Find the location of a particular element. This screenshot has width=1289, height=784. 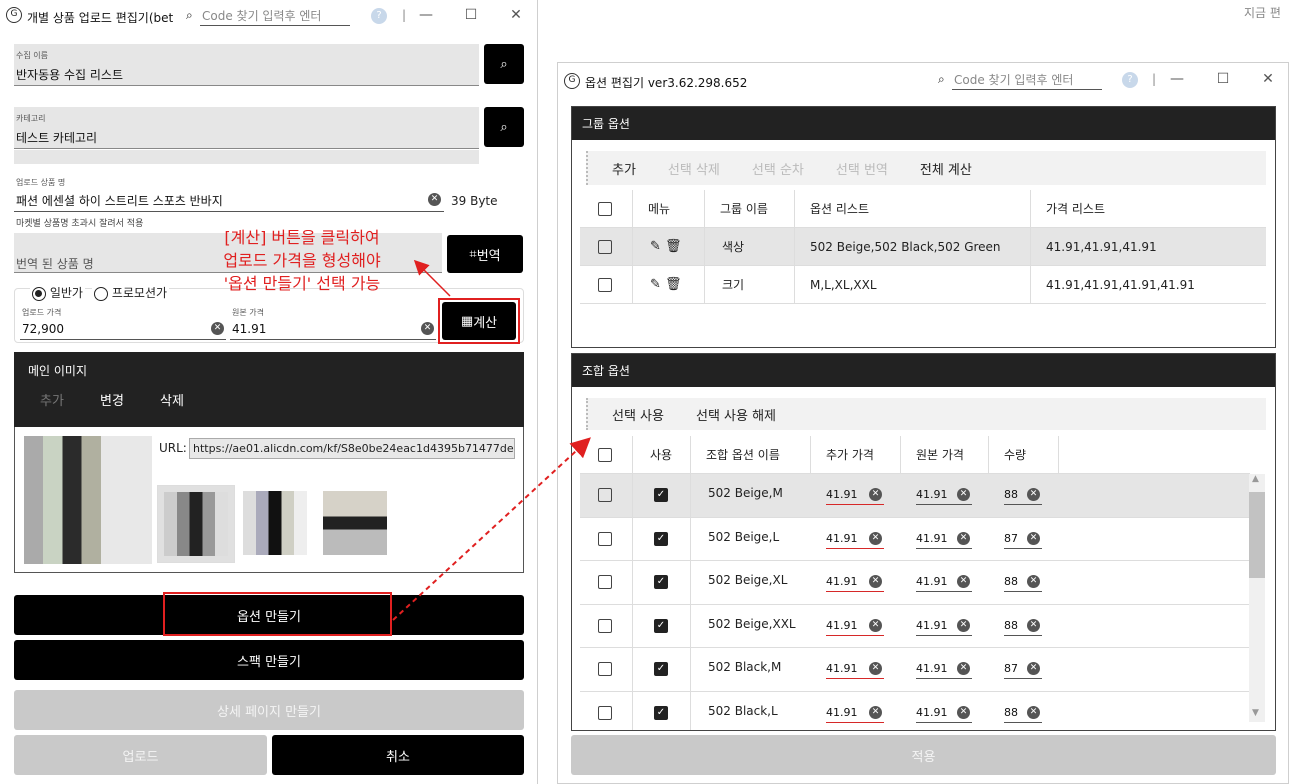

annotation-arrows is located at coordinates (491, 440).